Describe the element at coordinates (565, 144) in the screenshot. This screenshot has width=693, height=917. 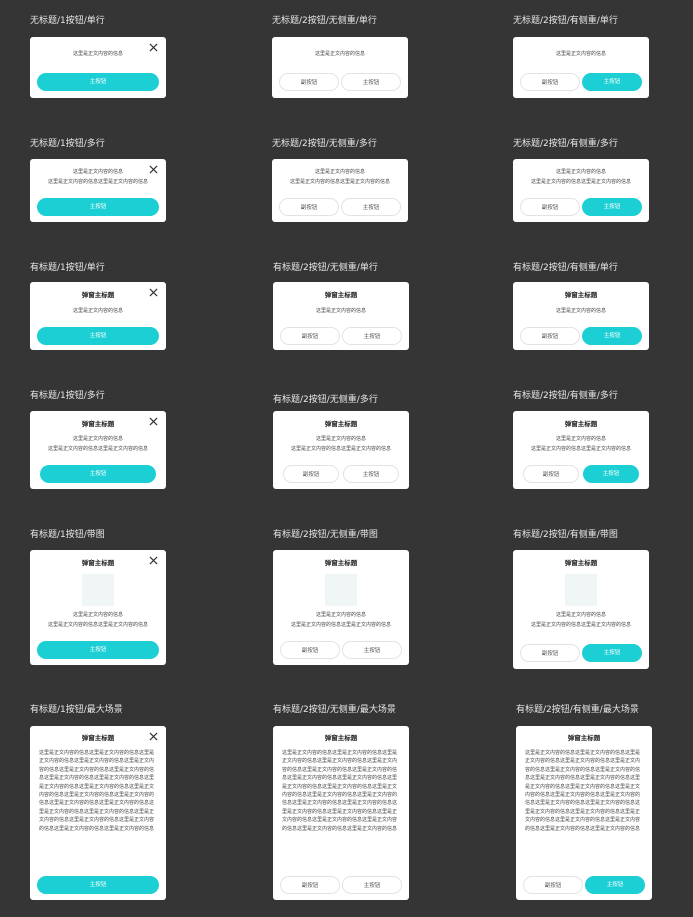
I see `variant-label: 无标题/2按钮/有侧重/多行` at that location.